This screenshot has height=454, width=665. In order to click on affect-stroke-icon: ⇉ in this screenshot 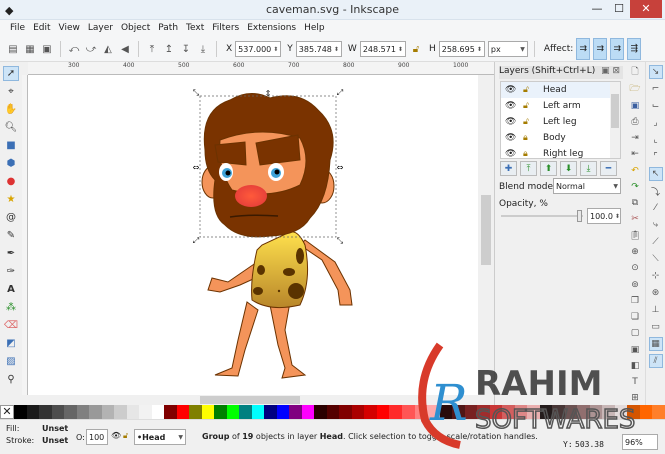, I will do `click(583, 49)`.